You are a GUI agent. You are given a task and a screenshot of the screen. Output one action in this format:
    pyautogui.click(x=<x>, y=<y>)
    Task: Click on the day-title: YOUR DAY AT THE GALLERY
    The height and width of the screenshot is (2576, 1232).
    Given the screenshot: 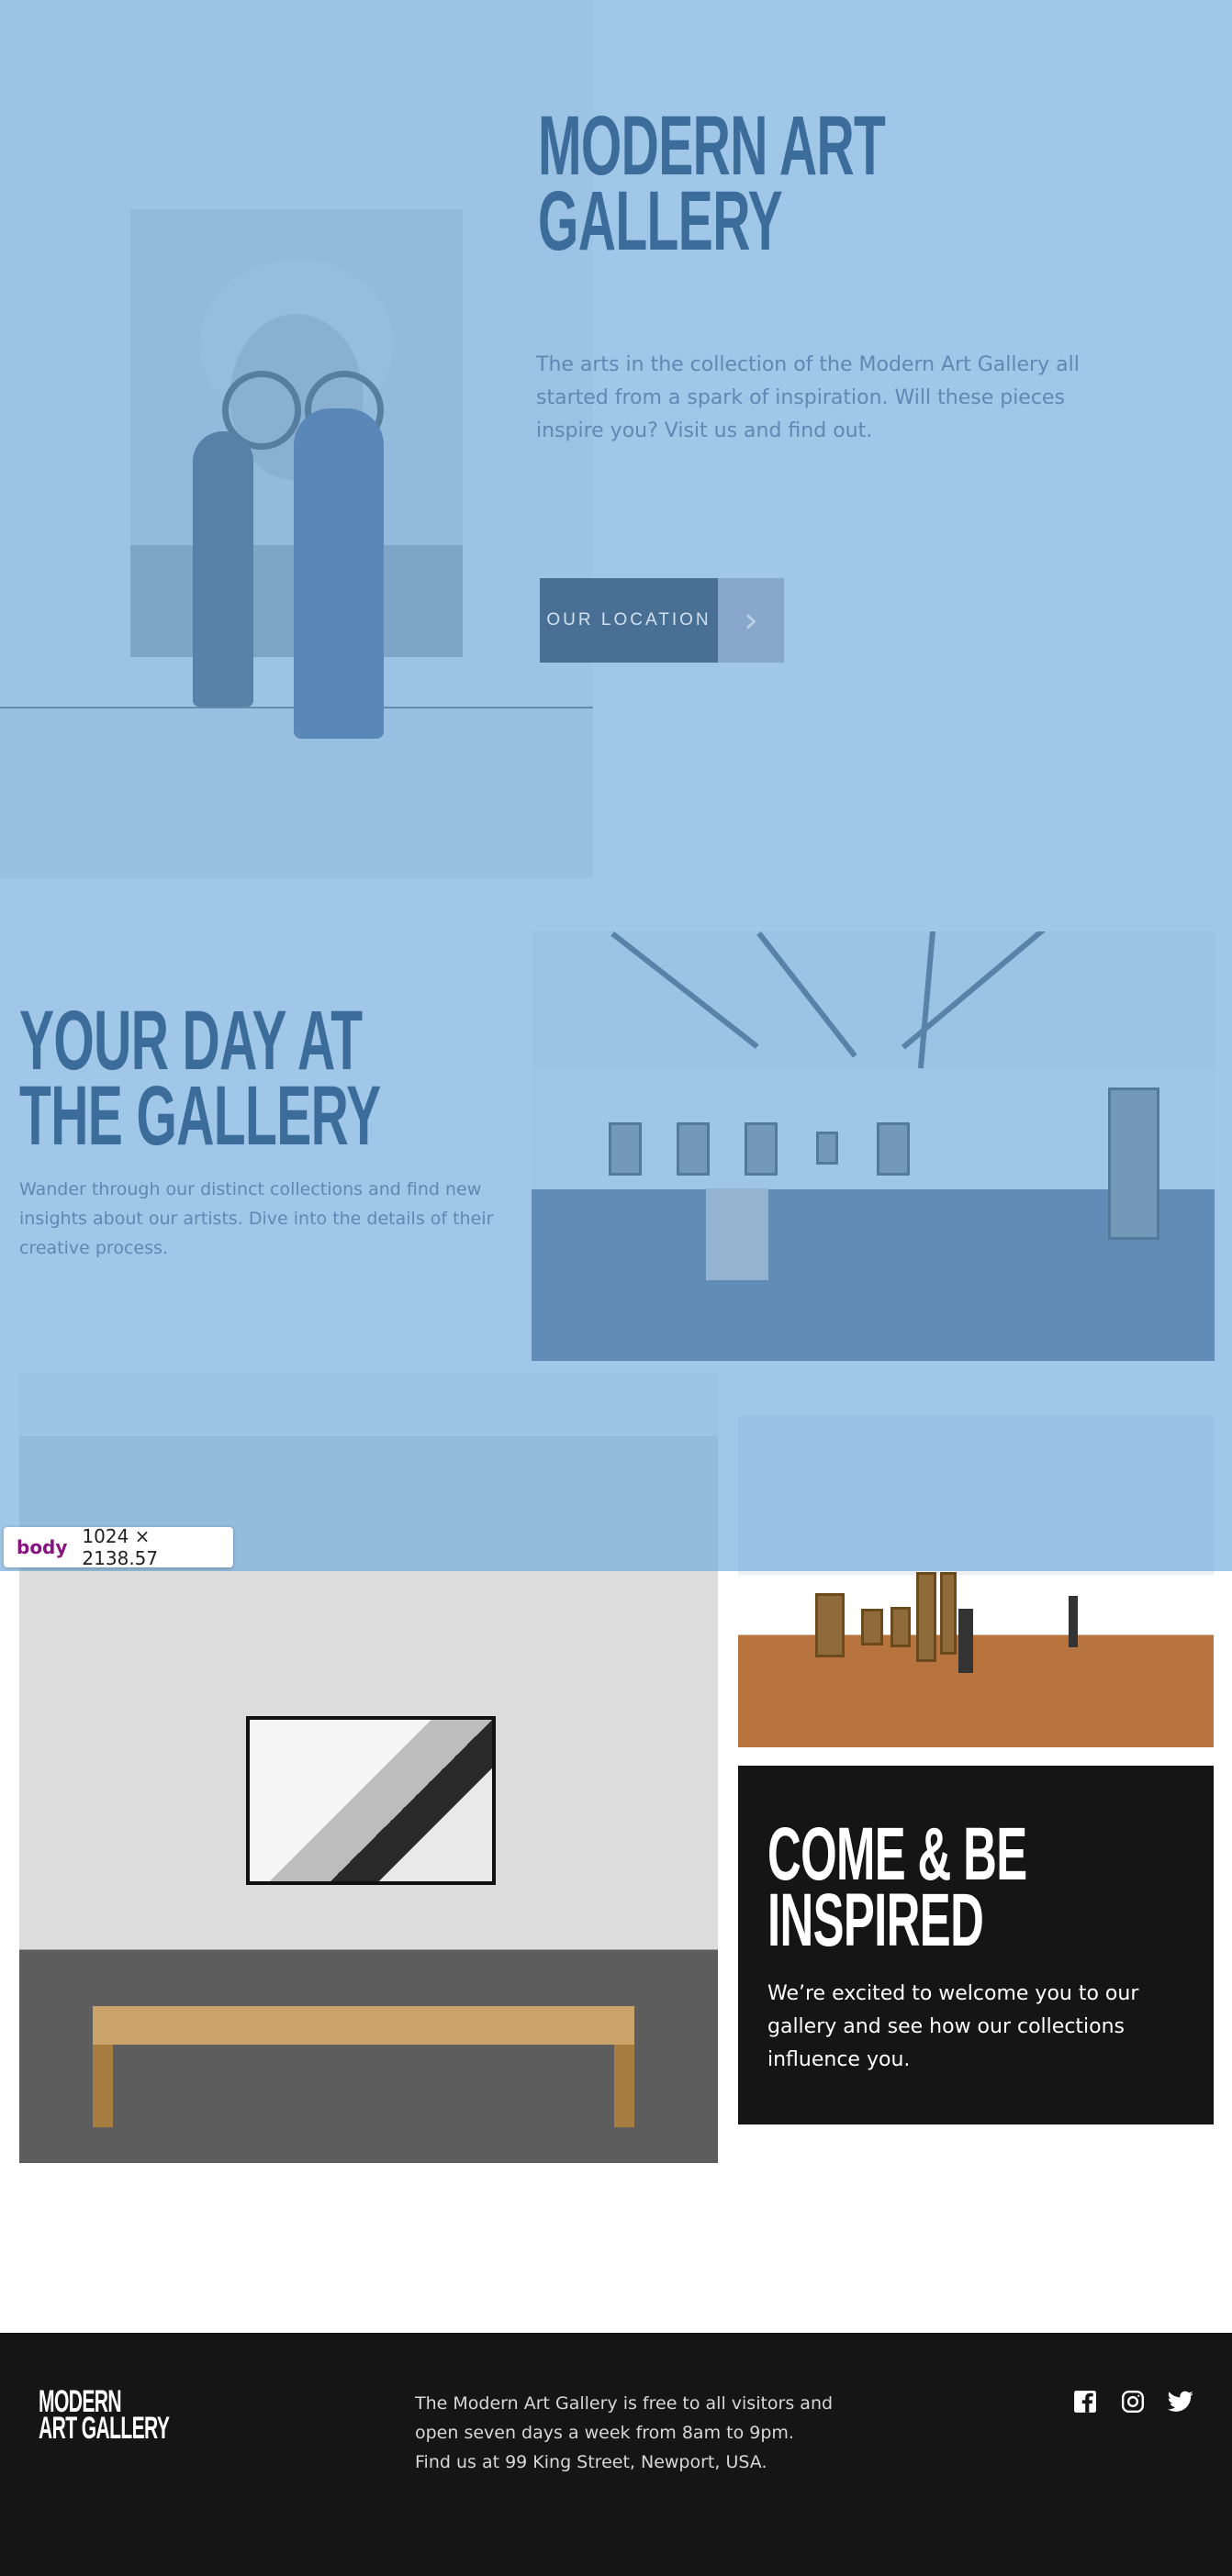 What is the action you would take?
    pyautogui.click(x=252, y=1078)
    